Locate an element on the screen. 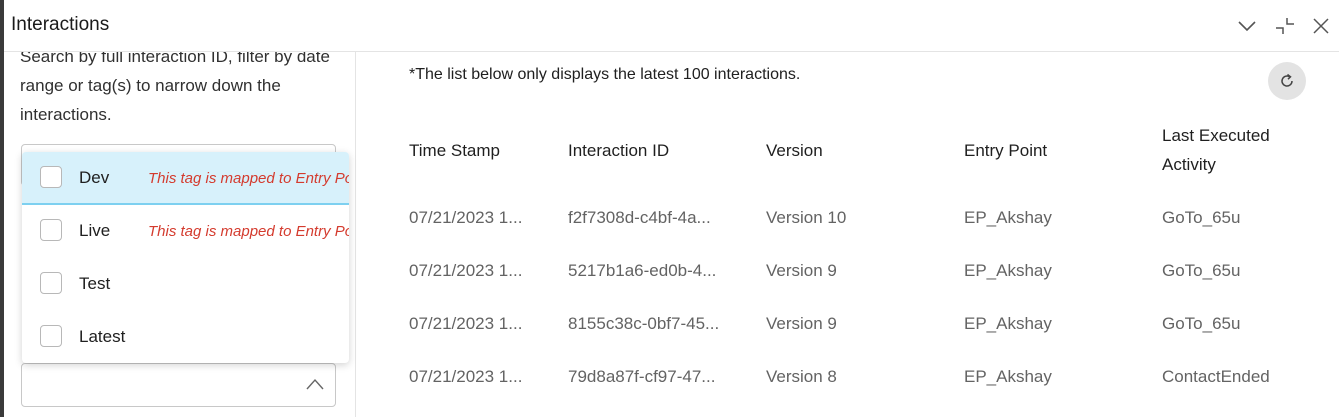  tag-option-live: Live This tag is mapped to Entry Po is located at coordinates (185, 231).